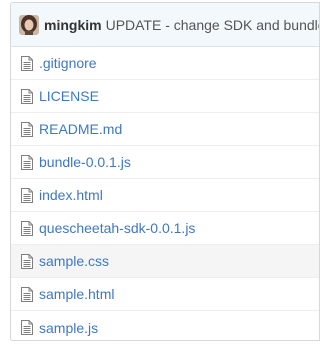 This screenshot has height=350, width=320. Describe the element at coordinates (69, 96) in the screenshot. I see `file-name-link: LICENSE` at that location.